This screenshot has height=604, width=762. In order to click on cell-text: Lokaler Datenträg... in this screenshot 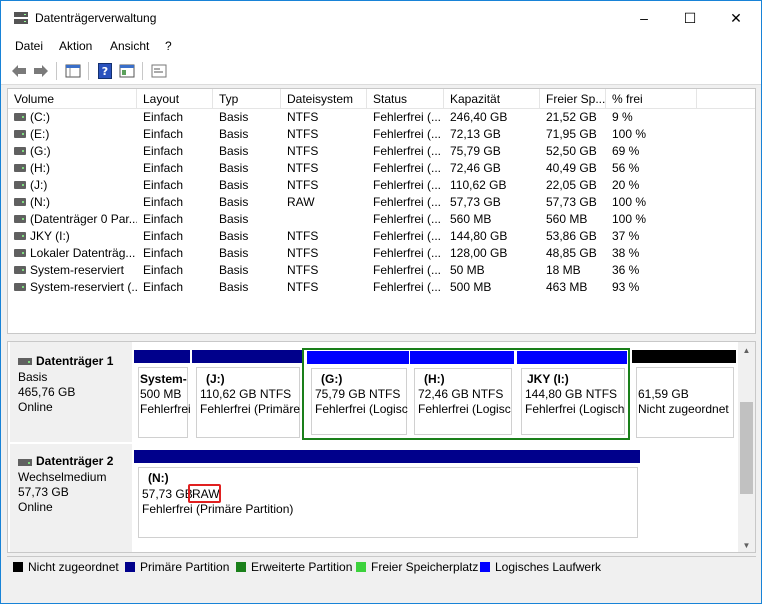, I will do `click(83, 253)`.